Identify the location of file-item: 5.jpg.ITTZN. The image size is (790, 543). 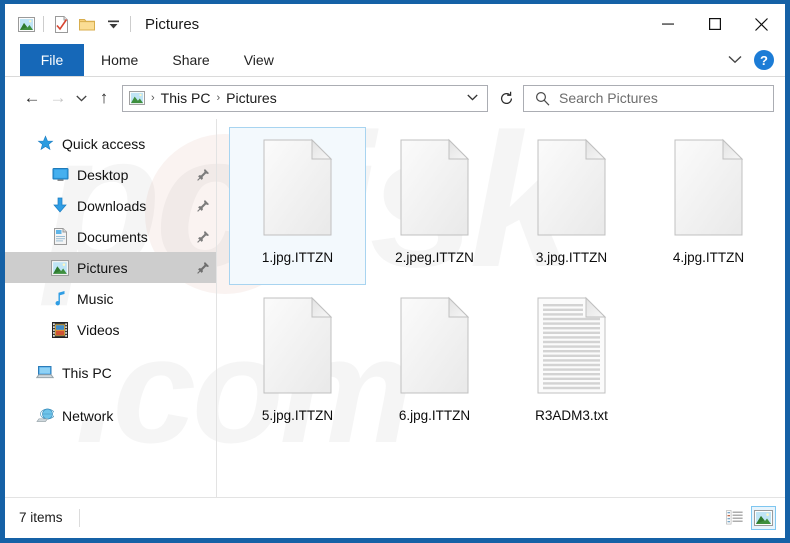
(297, 364).